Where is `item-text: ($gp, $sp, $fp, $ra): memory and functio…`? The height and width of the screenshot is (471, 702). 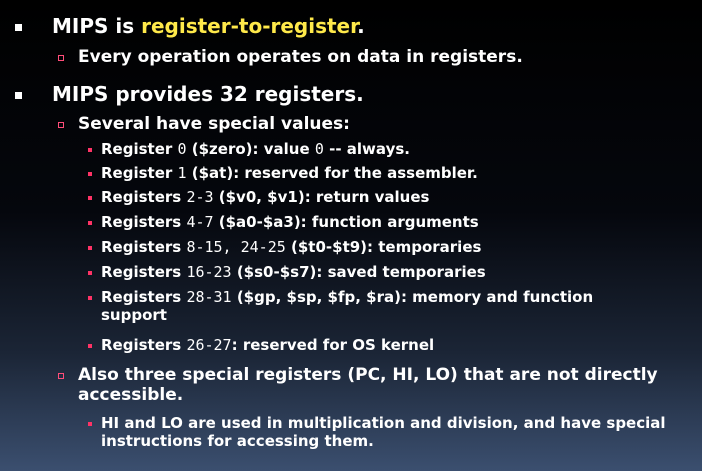 item-text: ($gp, $sp, $fp, $ra): memory and functio… is located at coordinates (412, 297).